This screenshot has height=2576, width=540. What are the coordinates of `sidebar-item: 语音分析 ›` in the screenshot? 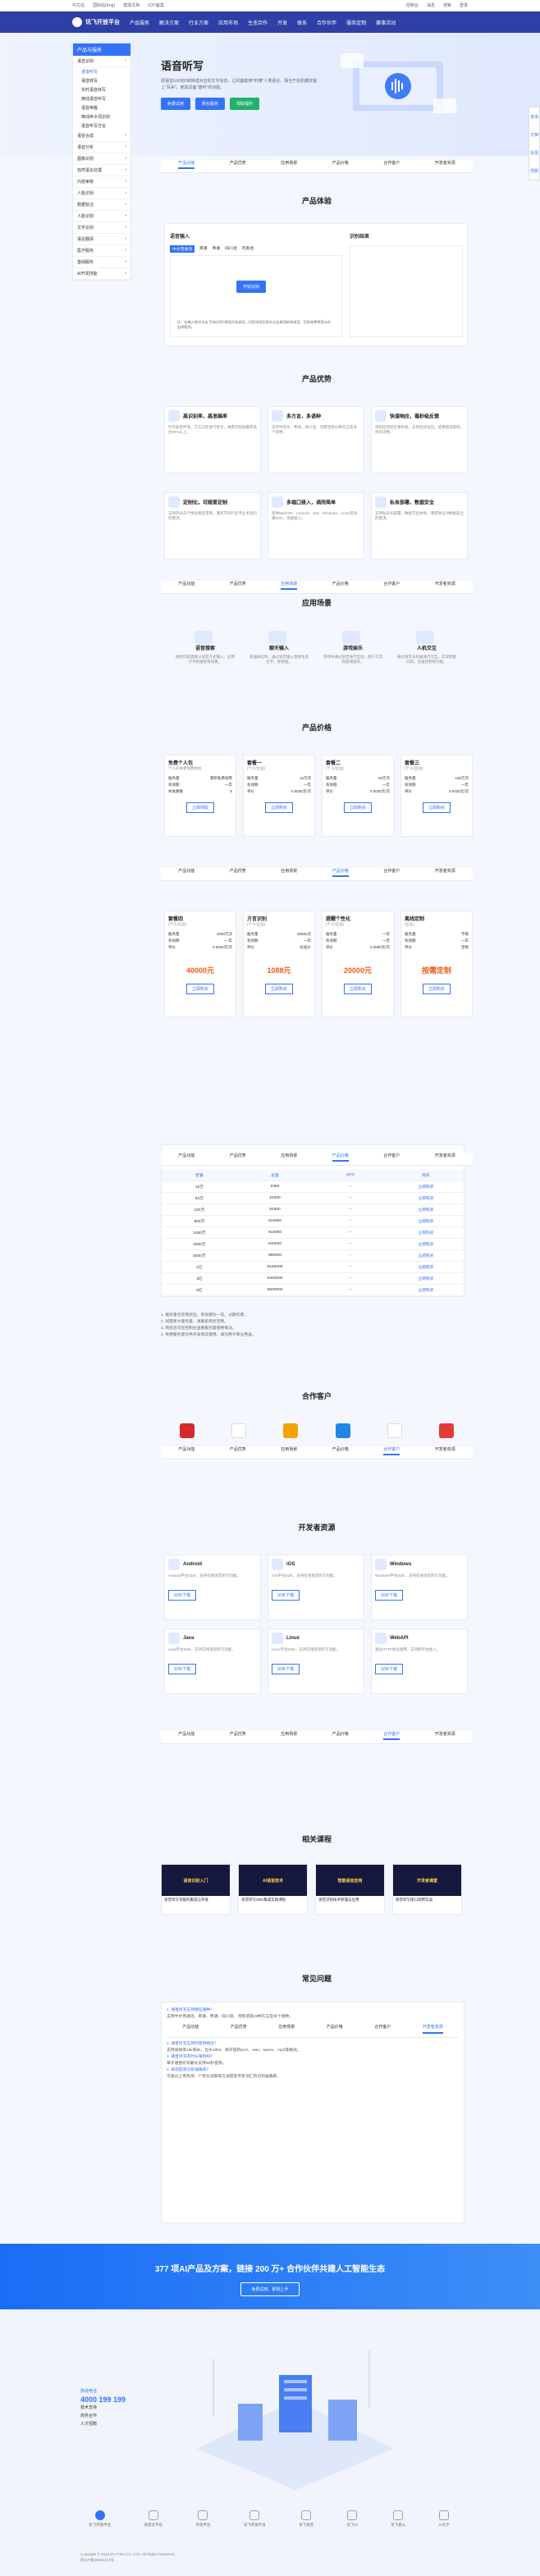 It's located at (101, 148).